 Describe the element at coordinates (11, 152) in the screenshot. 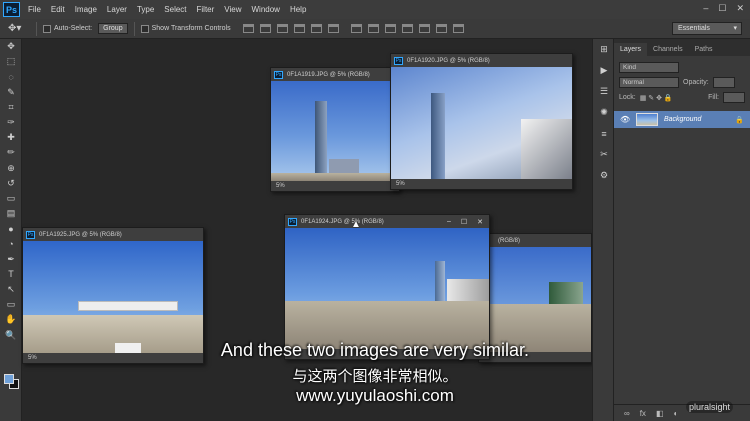

I see `brush-icon: ✏` at that location.